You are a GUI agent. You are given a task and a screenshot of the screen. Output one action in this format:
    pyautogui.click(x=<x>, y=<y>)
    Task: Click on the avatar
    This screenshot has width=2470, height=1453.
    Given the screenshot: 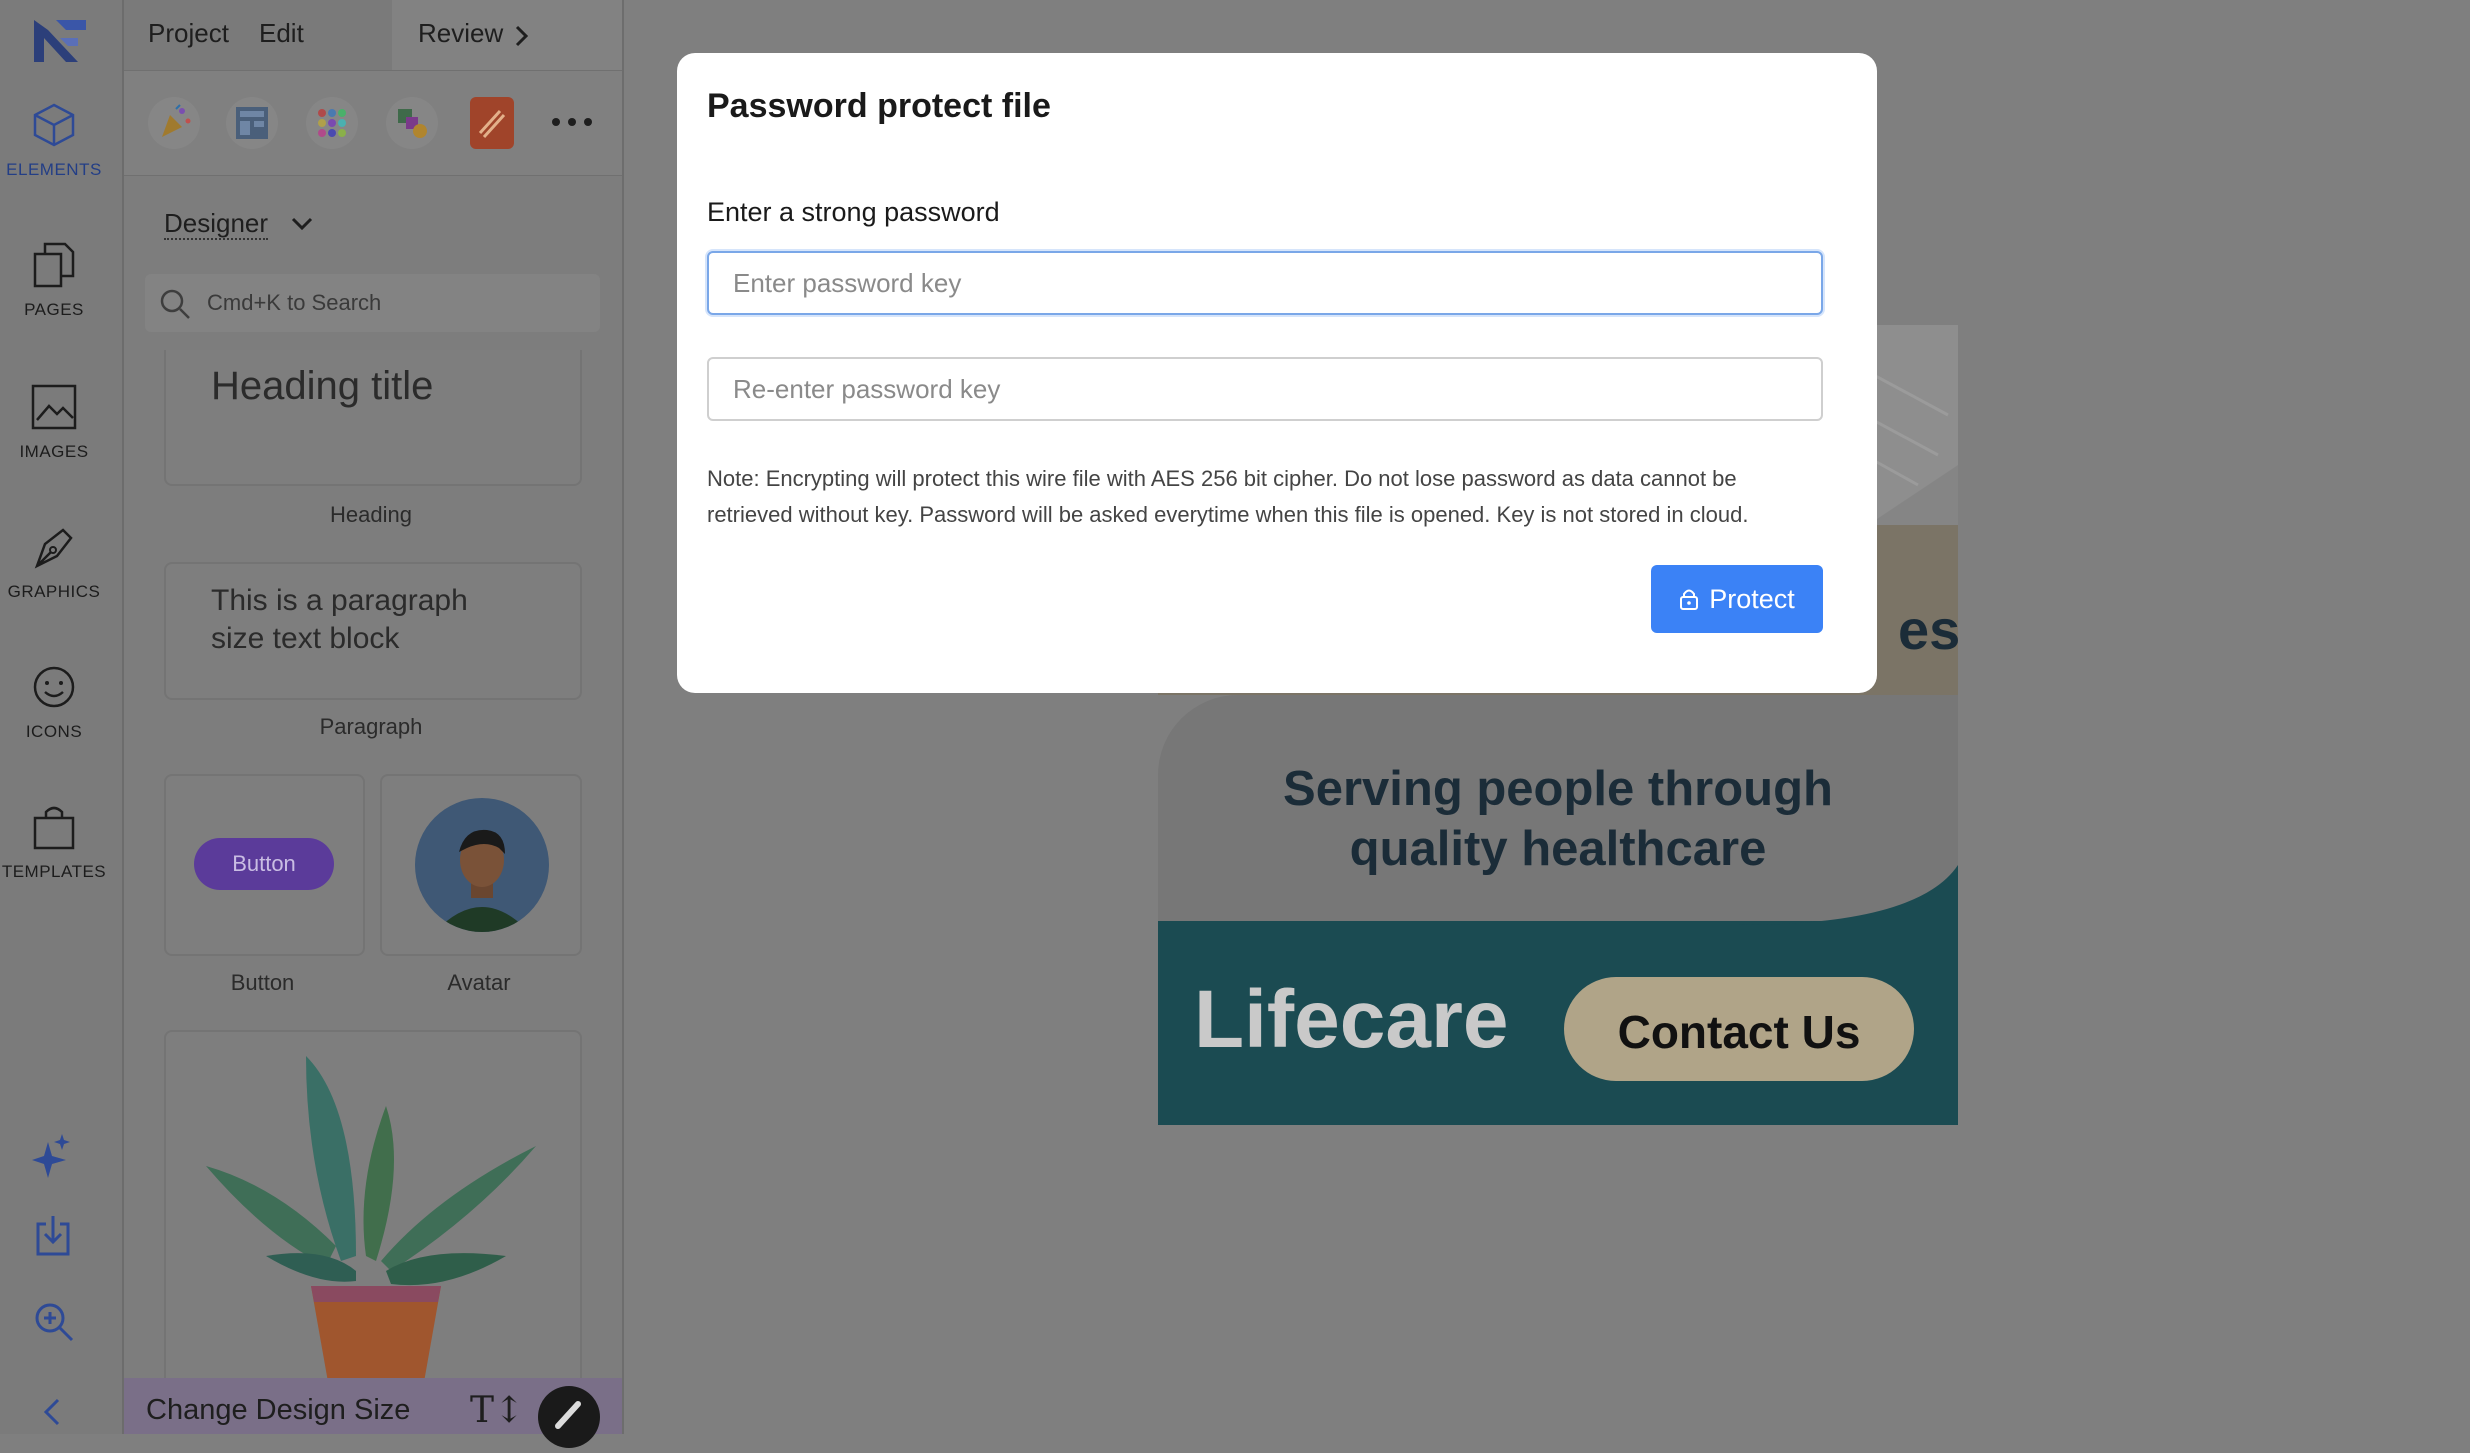 What is the action you would take?
    pyautogui.click(x=482, y=865)
    